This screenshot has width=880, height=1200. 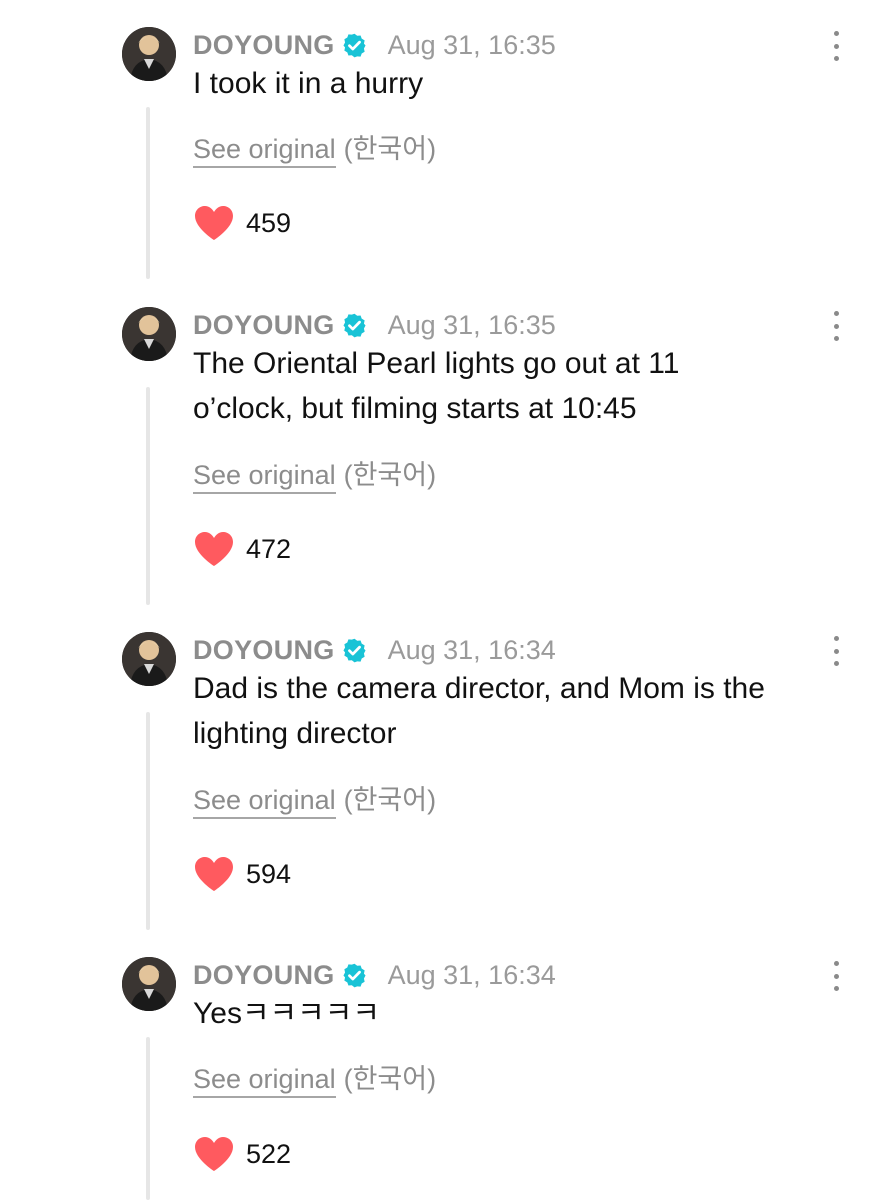 I want to click on comment-text: I took it in a hurry, so click(x=308, y=83).